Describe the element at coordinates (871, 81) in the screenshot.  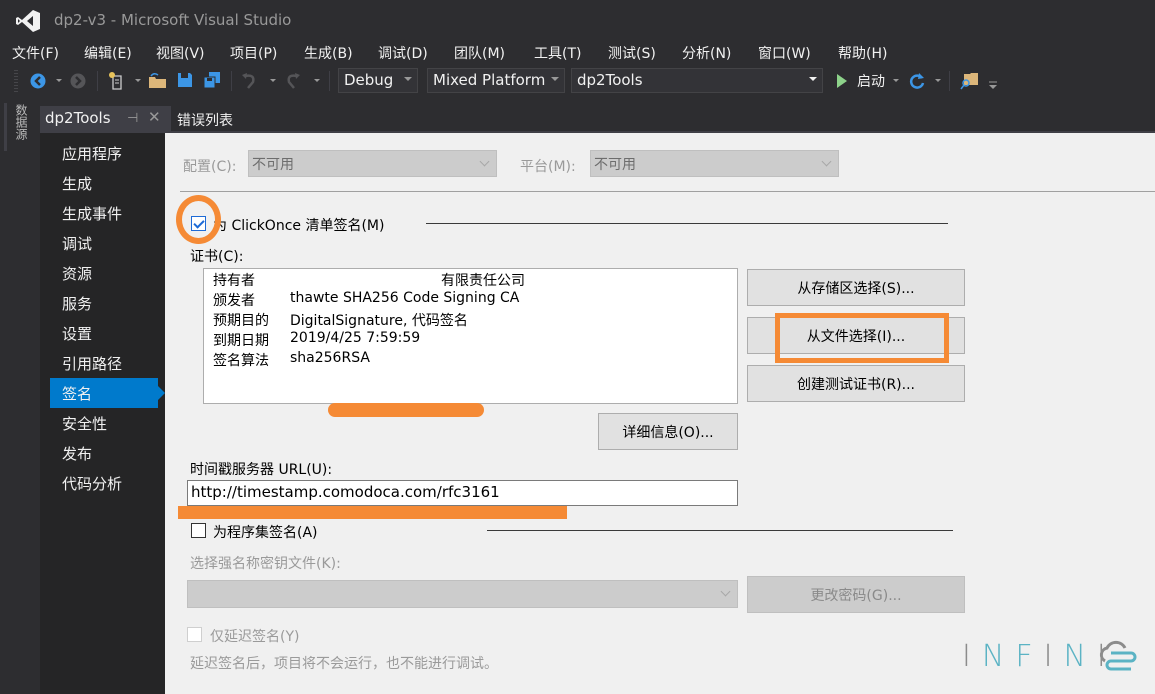
I see `start-button-label: 启动` at that location.